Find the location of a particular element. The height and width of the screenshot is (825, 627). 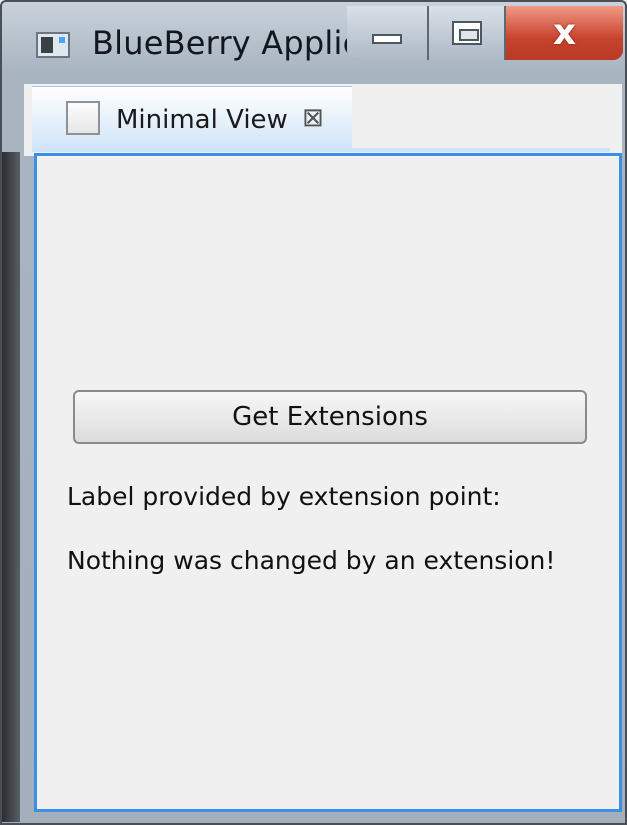

tab-minimal-view: Minimal View ⊠ is located at coordinates (192, 119).